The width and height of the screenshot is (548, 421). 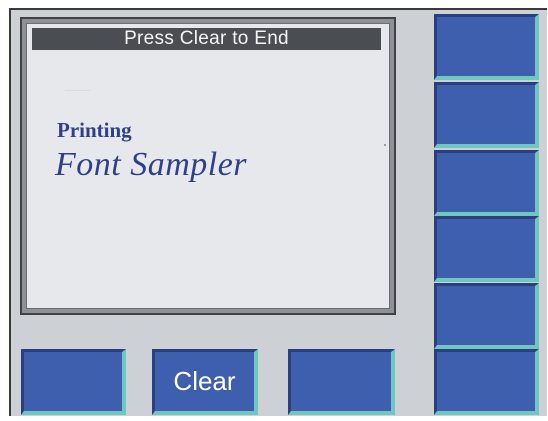 I want to click on status-text-font-sampler: Font Sampler, so click(x=151, y=164).